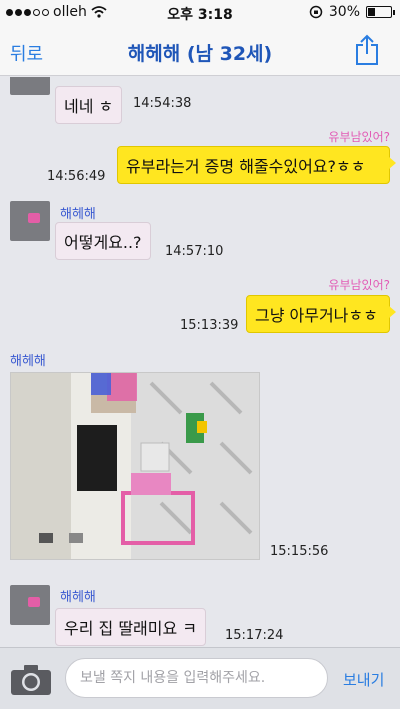  I want to click on message-time: 15:15:56, so click(299, 551).